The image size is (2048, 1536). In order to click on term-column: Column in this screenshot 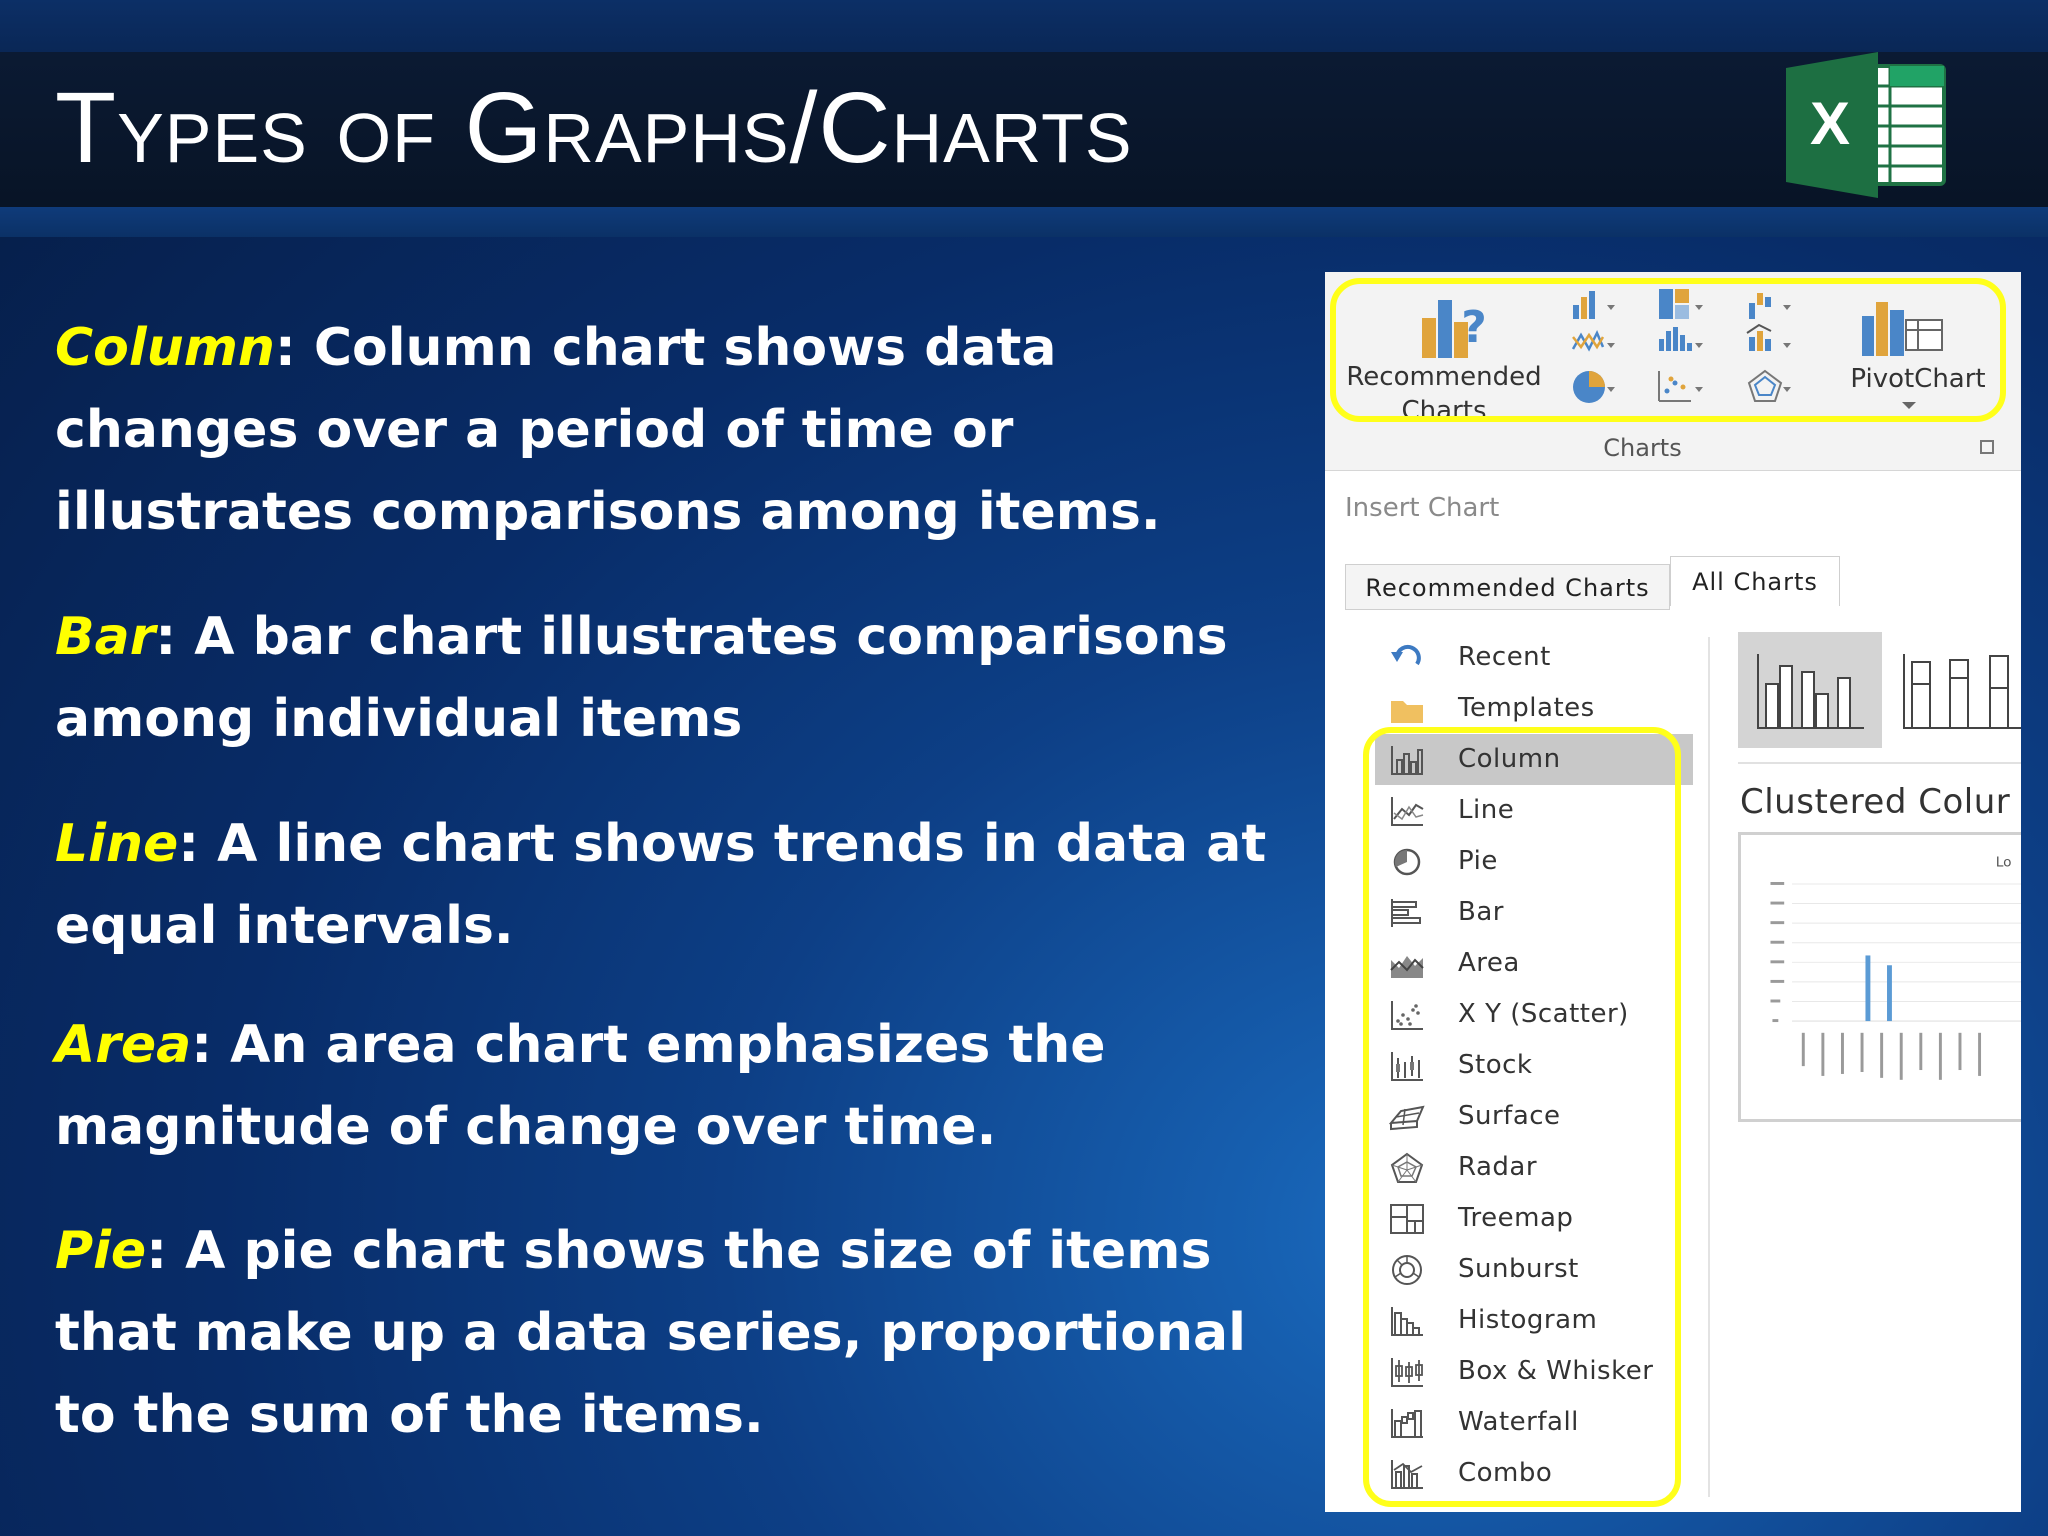, I will do `click(165, 348)`.